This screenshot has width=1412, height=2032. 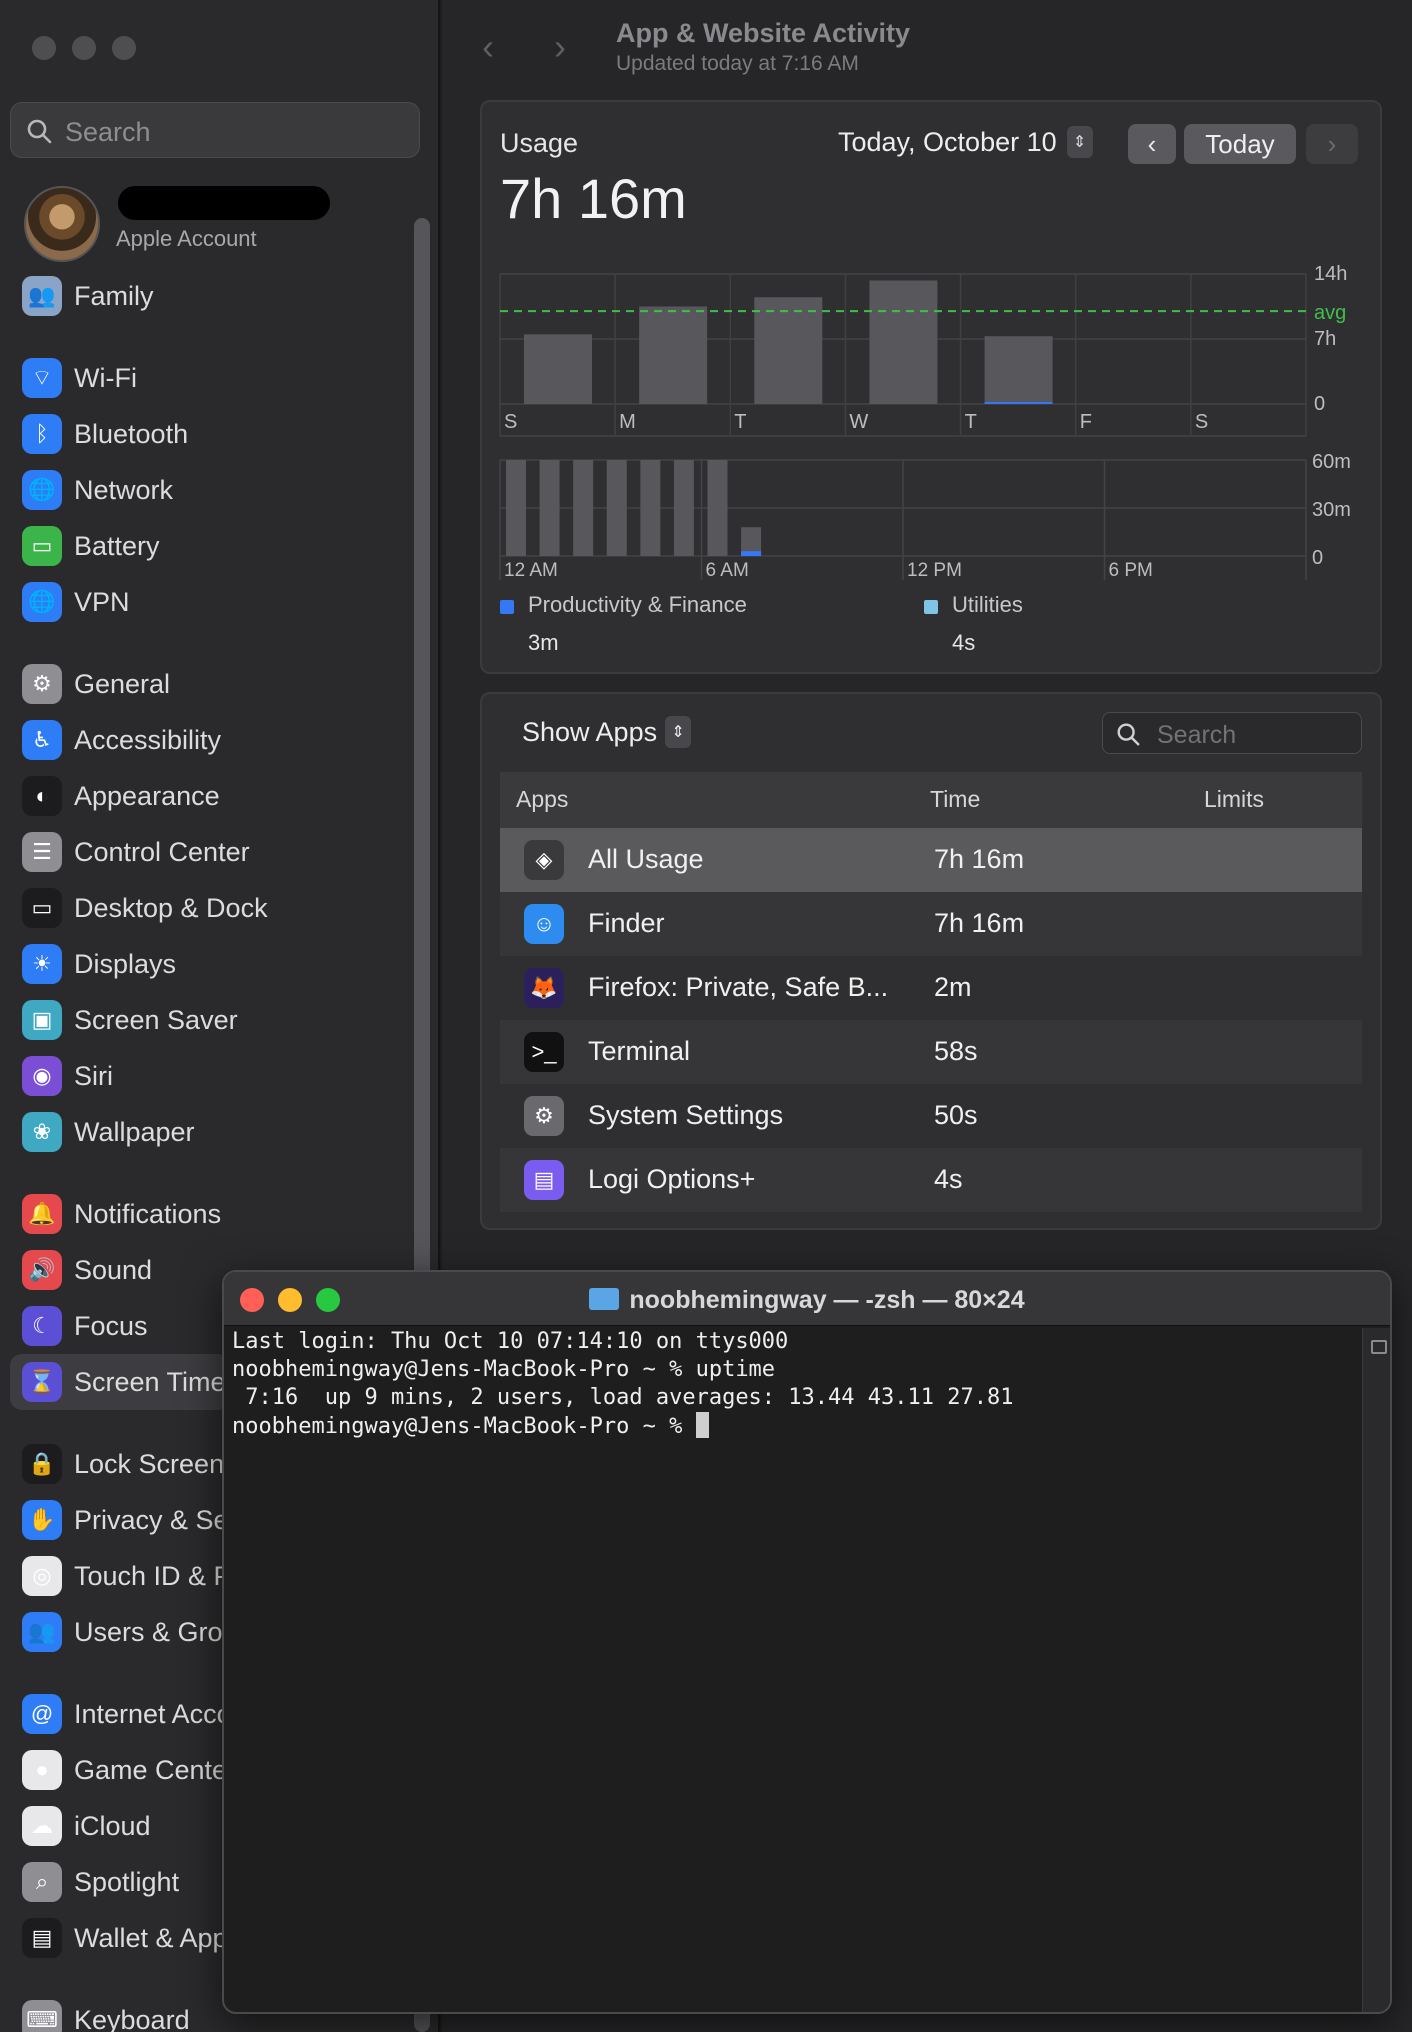 I want to click on usage-total: 7h 16m, so click(x=593, y=198).